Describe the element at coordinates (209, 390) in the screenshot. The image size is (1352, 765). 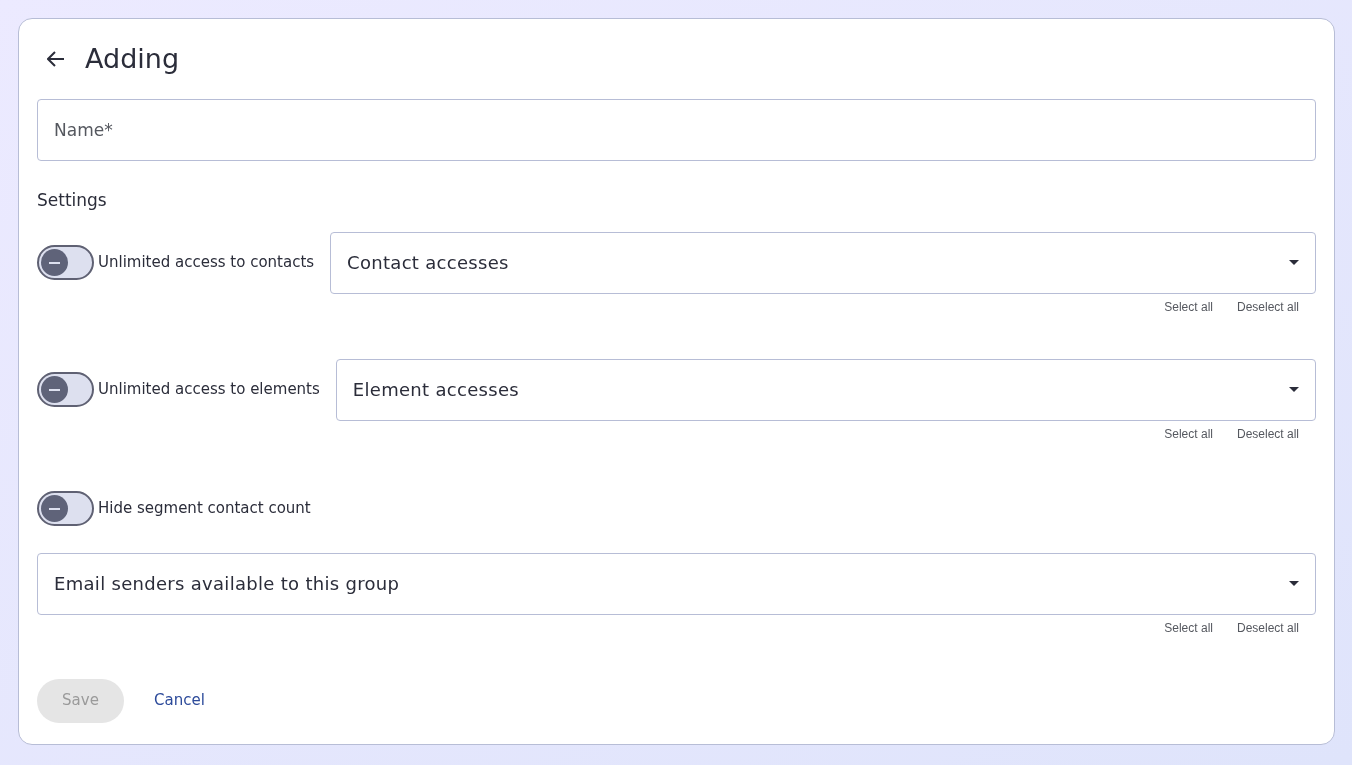
I see `toggle-label: Unlimited access to elements` at that location.